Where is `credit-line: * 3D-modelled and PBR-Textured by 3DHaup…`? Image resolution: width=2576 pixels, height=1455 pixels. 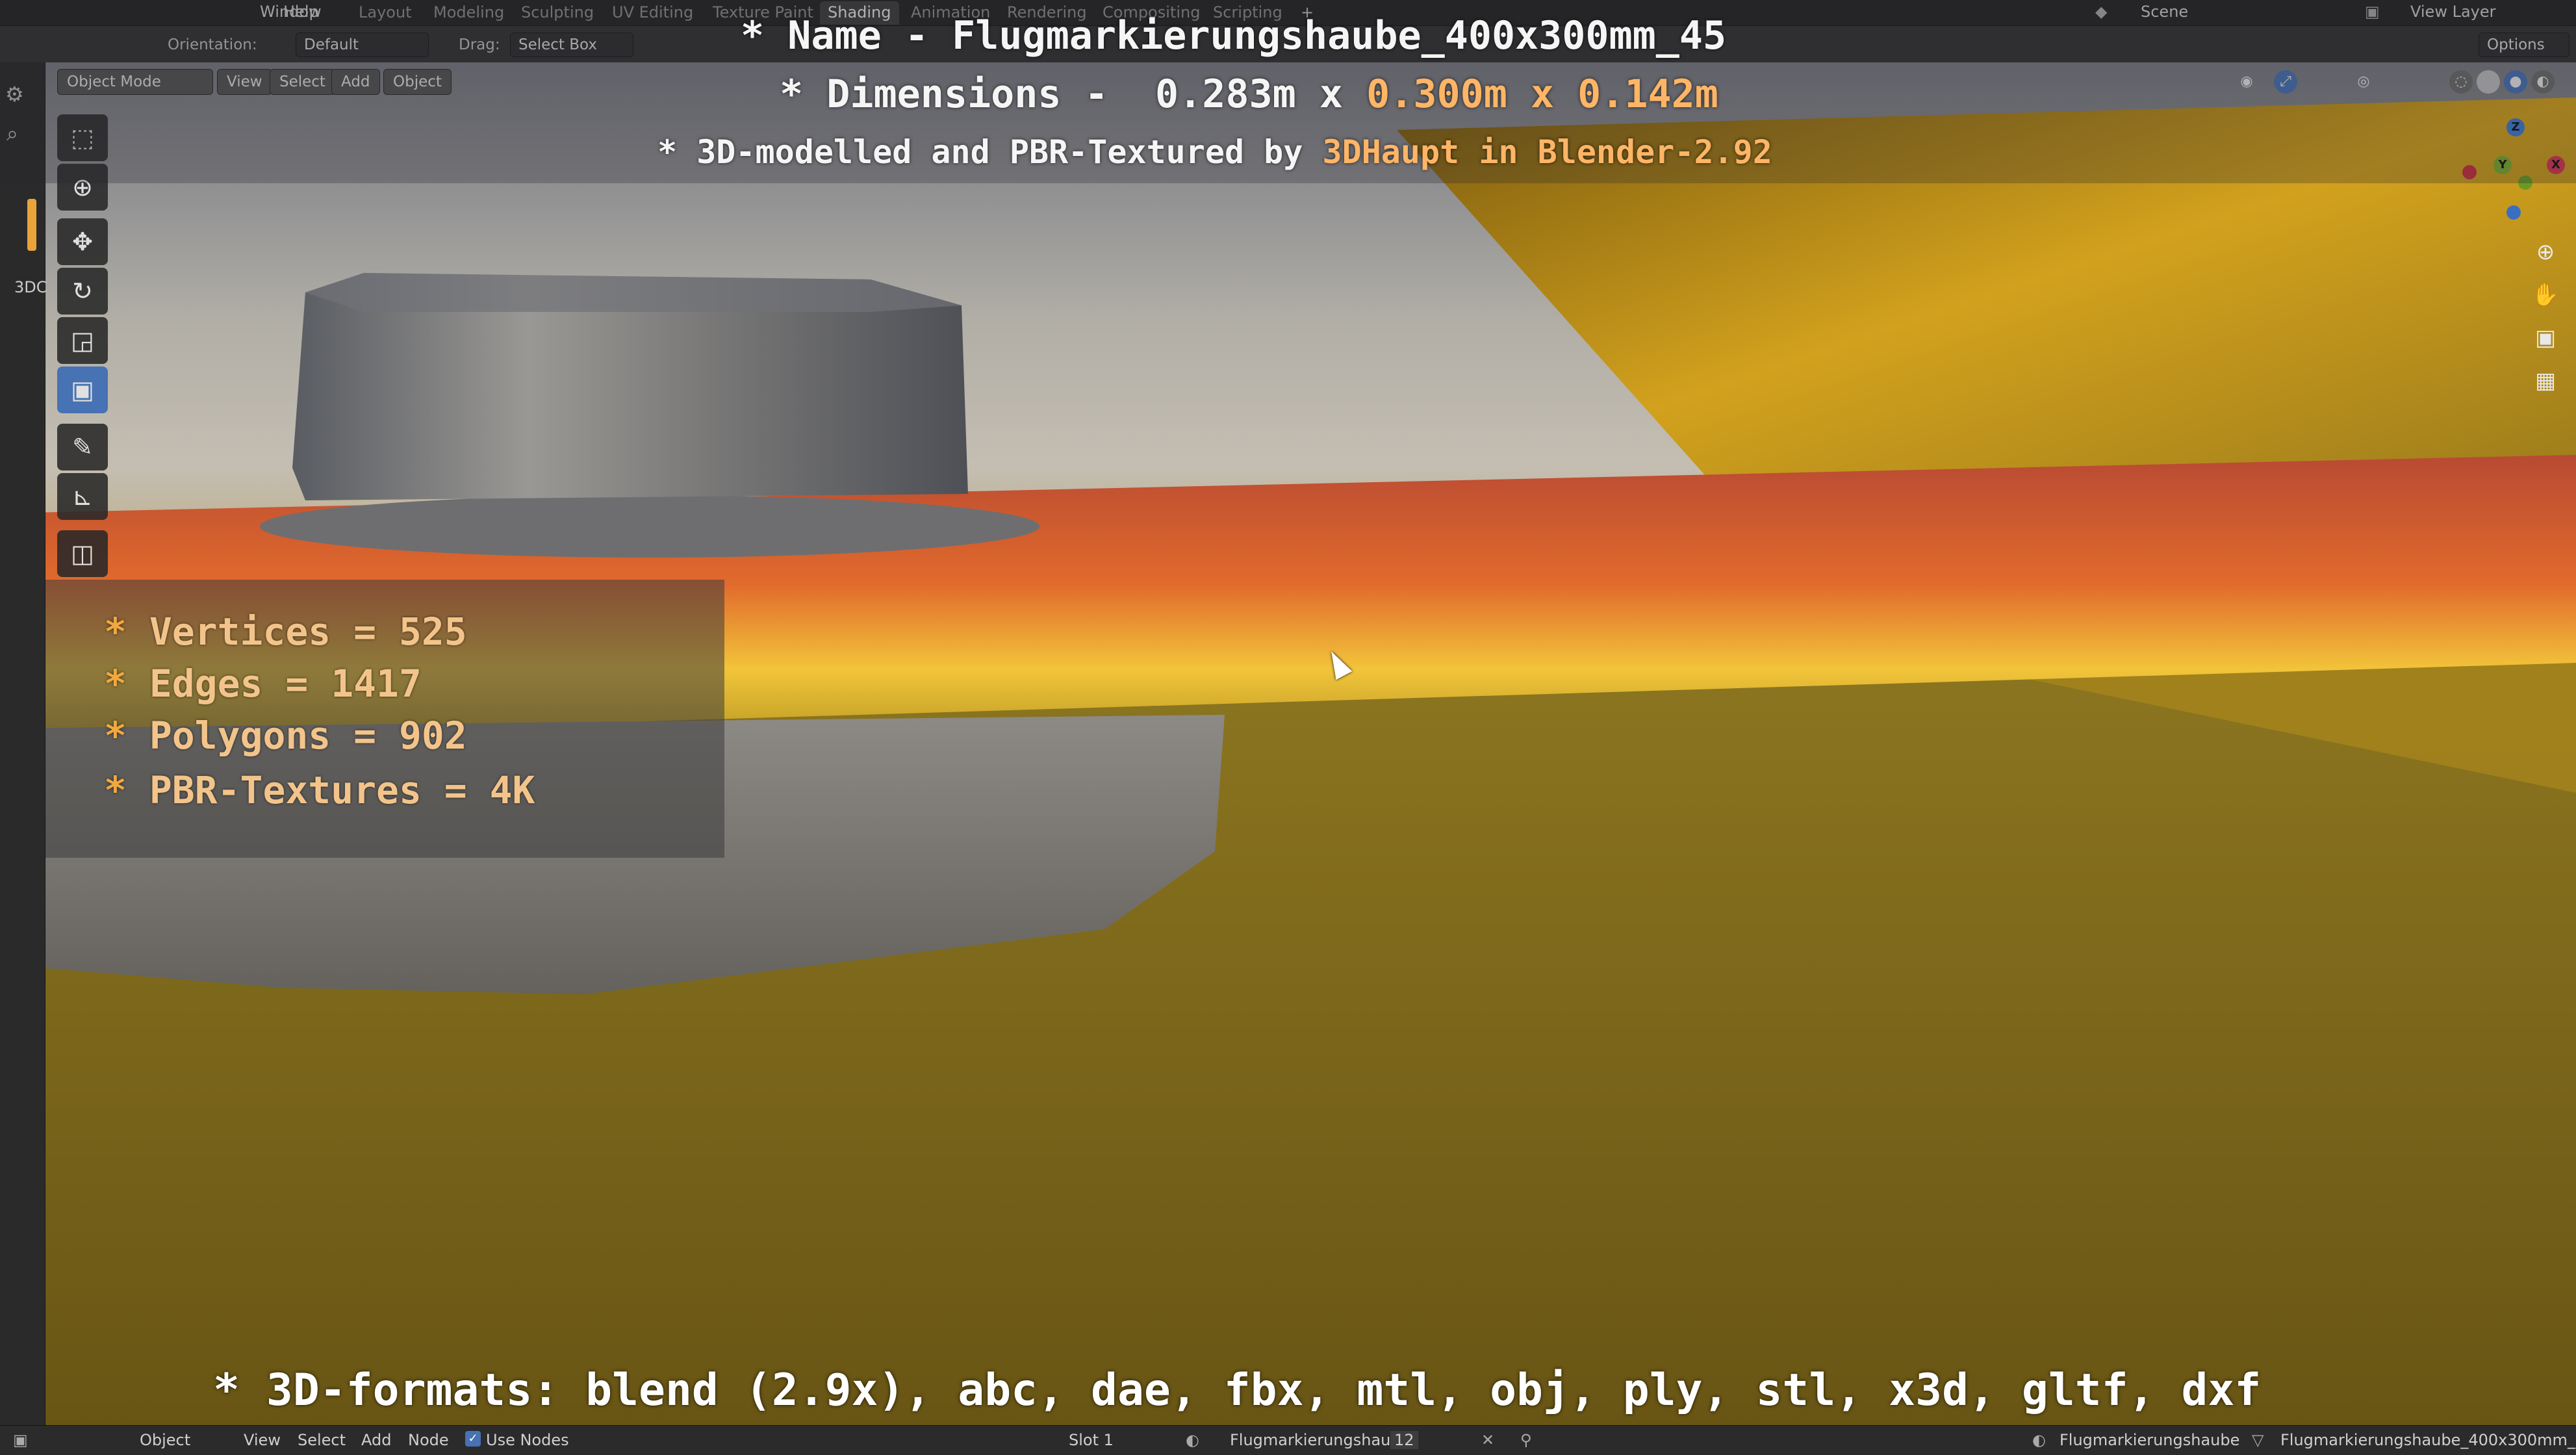
credit-line: * 3D-modelled and PBR-Textured by 3DHaup… is located at coordinates (1214, 152).